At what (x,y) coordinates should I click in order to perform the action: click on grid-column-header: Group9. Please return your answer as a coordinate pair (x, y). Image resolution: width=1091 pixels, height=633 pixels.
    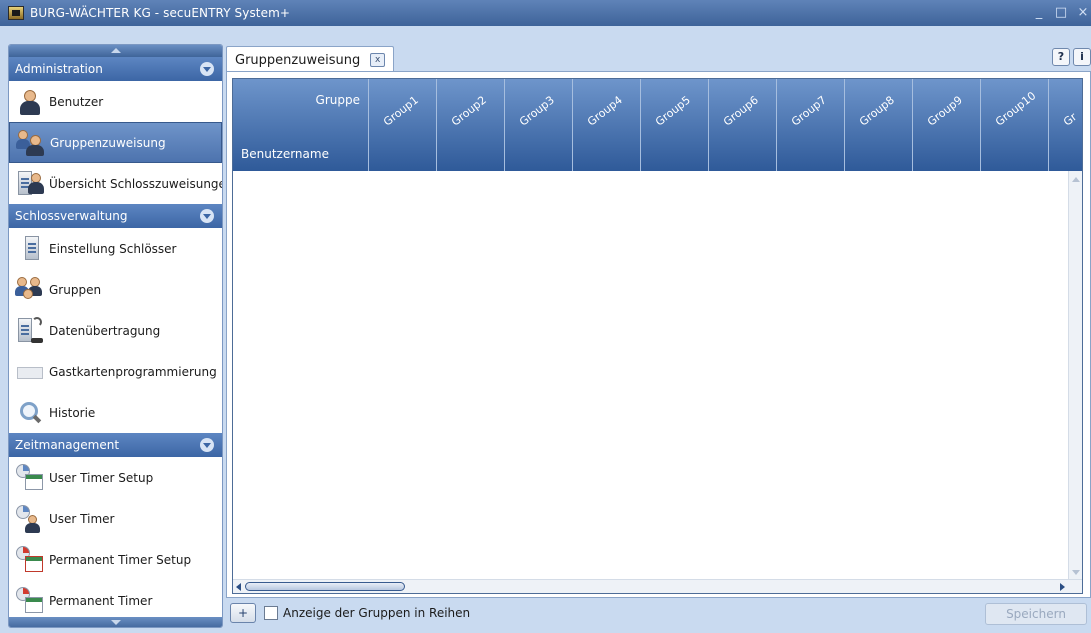
    Looking at the image, I should click on (947, 125).